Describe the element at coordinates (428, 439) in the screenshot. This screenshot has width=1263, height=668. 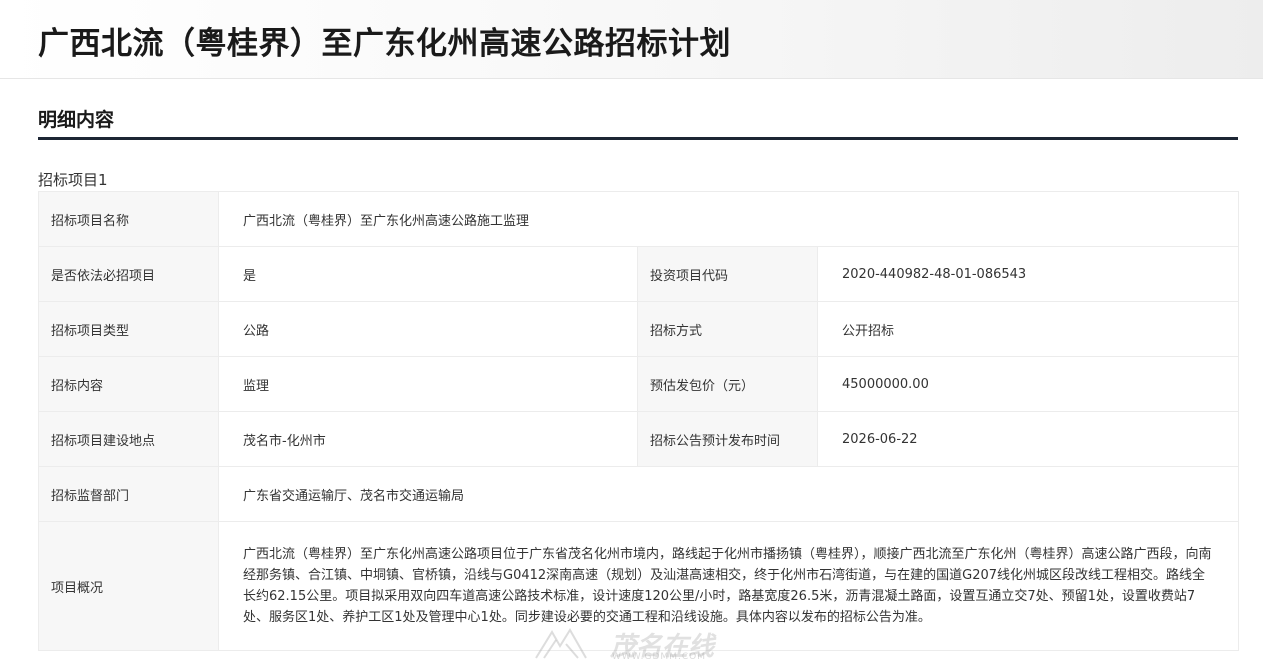
I see `value-location: 茂名市-化州市` at that location.